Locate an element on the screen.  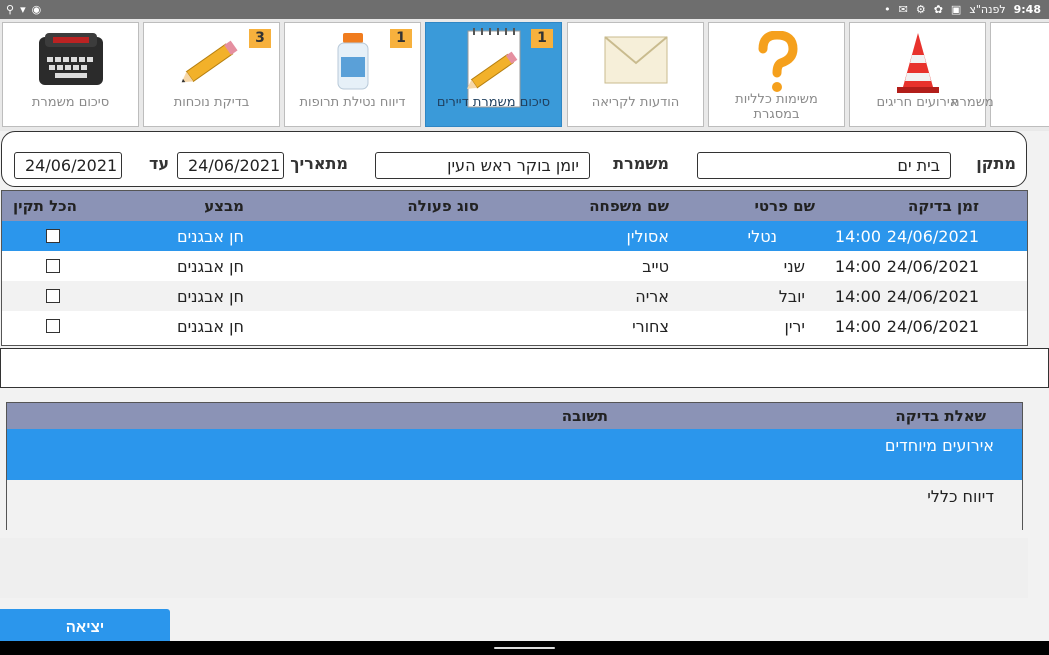
tile-badge: 3 is located at coordinates (260, 38).